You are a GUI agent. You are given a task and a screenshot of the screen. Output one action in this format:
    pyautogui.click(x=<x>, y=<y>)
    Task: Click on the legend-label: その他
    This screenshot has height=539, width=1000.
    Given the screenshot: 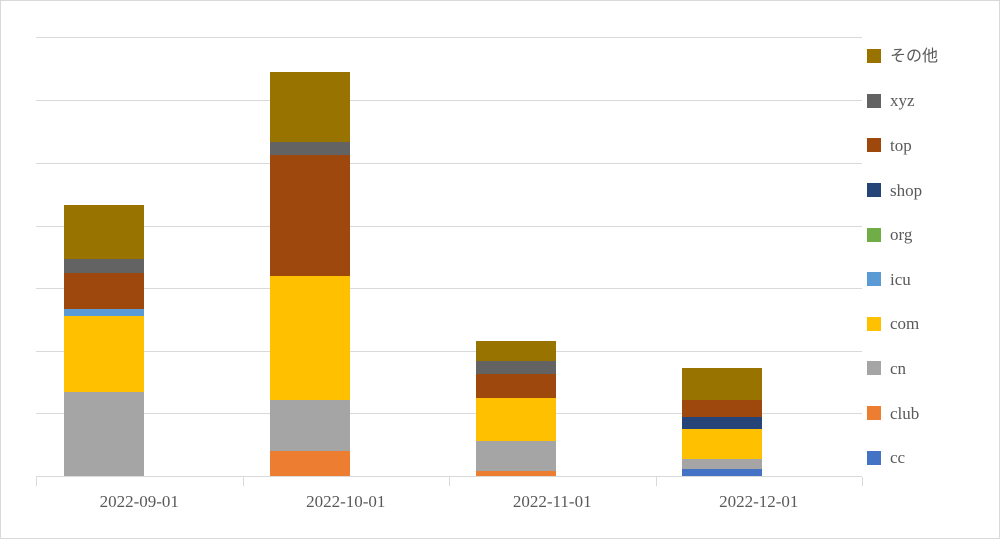 What is the action you would take?
    pyautogui.click(x=914, y=56)
    